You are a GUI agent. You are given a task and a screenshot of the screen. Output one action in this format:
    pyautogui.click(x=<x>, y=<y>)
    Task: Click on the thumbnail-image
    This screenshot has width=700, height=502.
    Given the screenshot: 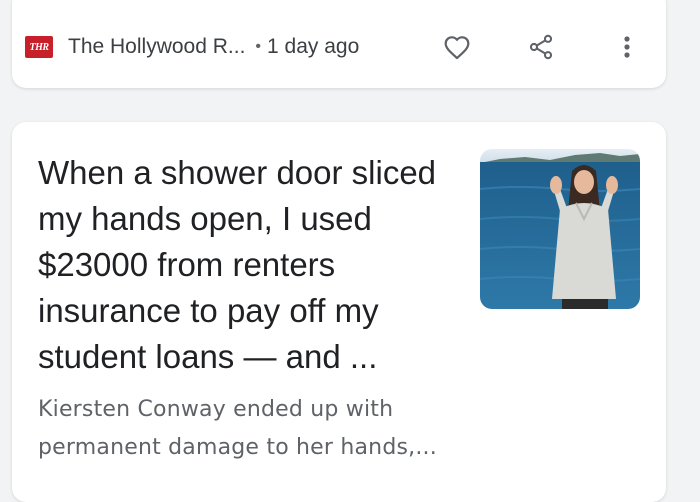 What is the action you would take?
    pyautogui.click(x=560, y=229)
    